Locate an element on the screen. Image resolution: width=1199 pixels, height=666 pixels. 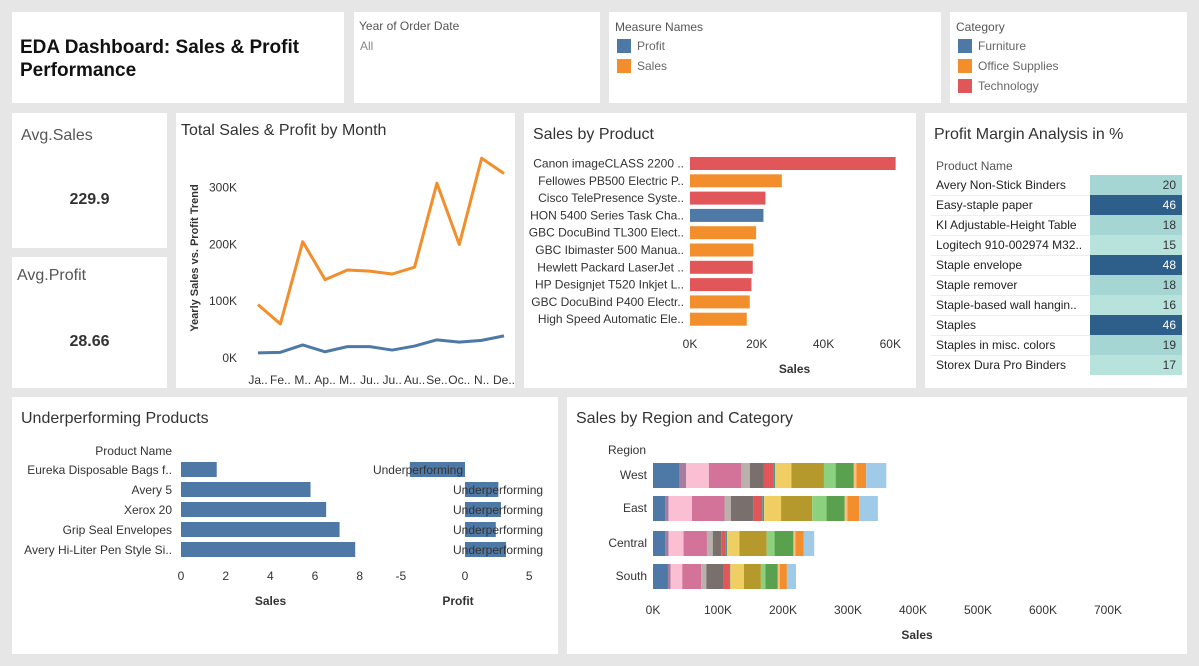
product-name-cell: Avery Non-Stick Binders is located at coordinates (1001, 185).